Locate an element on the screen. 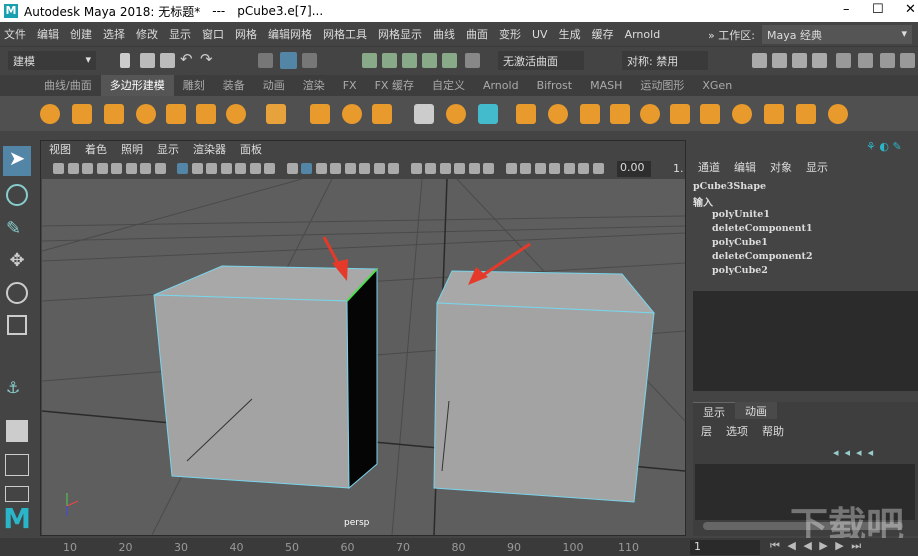  render-settings-icon is located at coordinates (819, 60).